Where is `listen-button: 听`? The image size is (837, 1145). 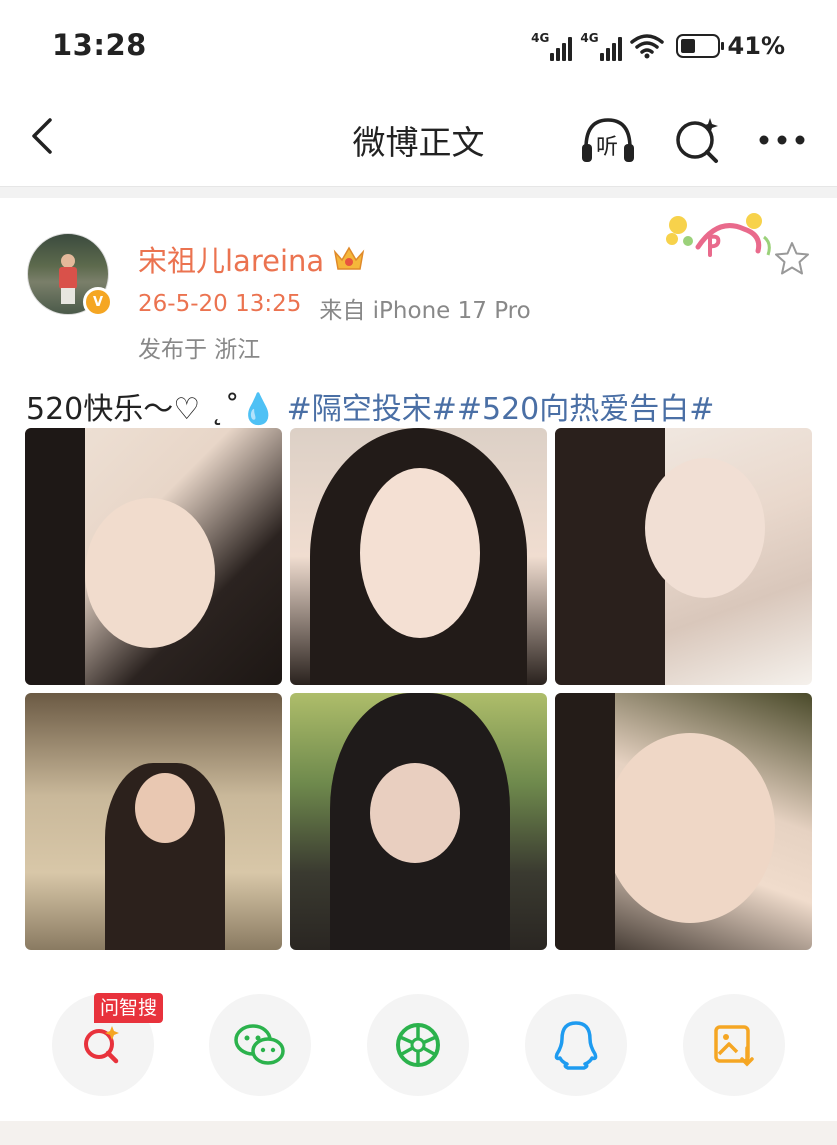
listen-button: 听 is located at coordinates (608, 140).